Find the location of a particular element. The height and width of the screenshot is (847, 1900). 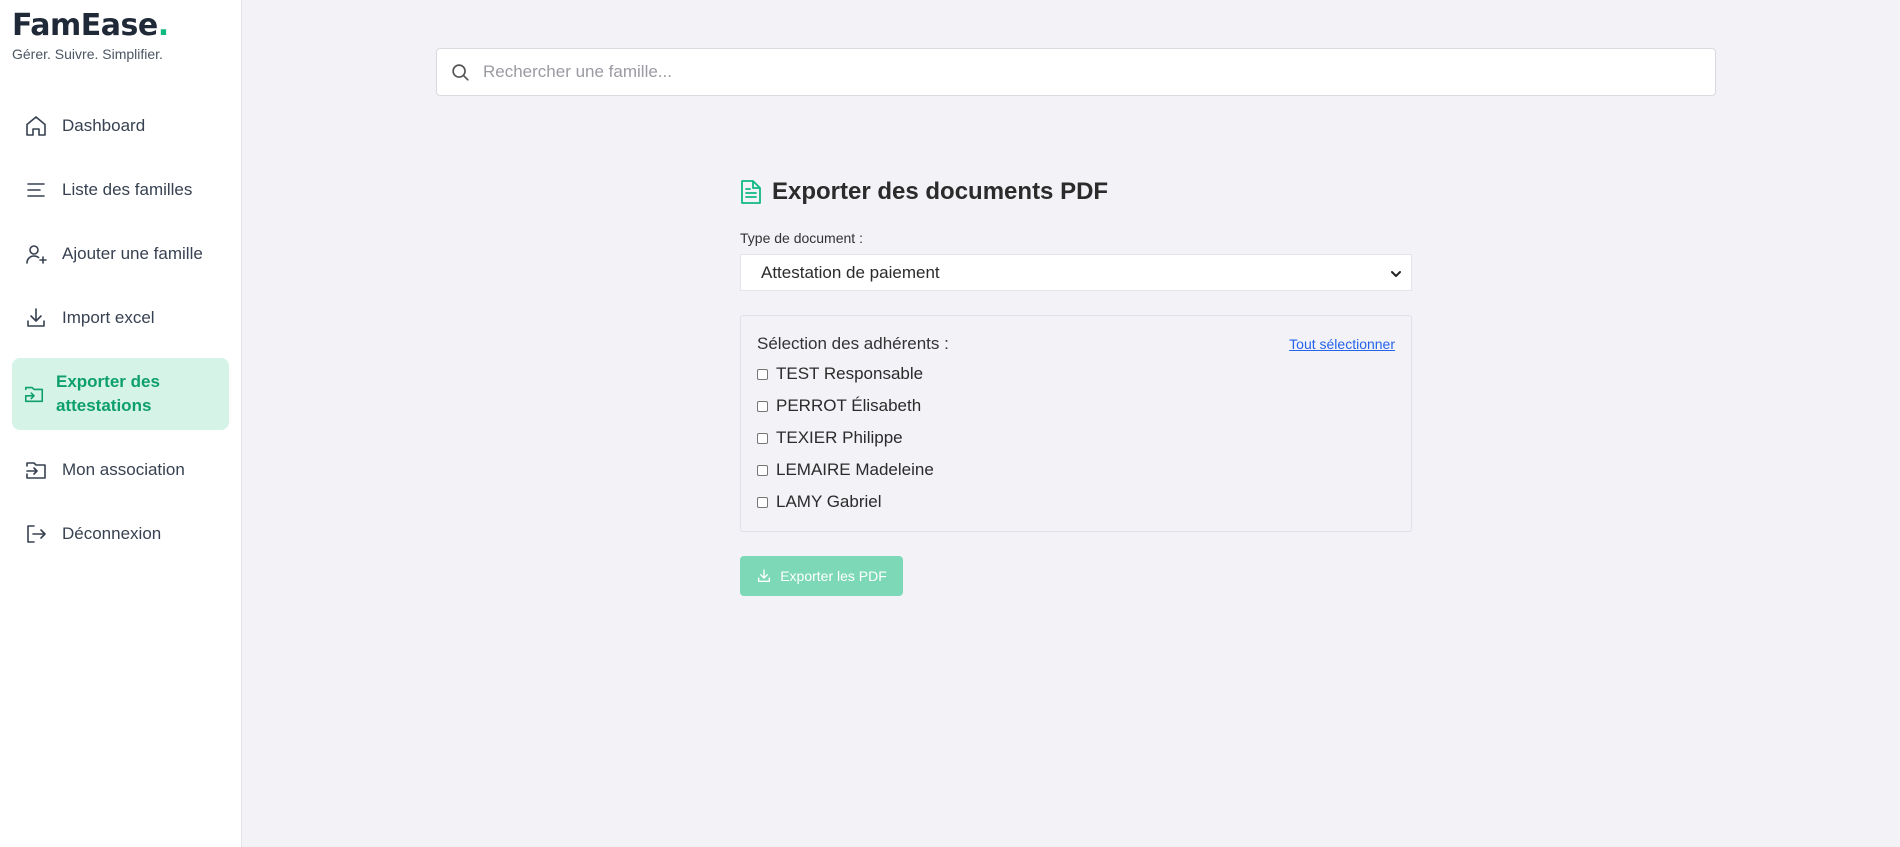

list-item: TEXIER Philippe is located at coordinates (1076, 438).